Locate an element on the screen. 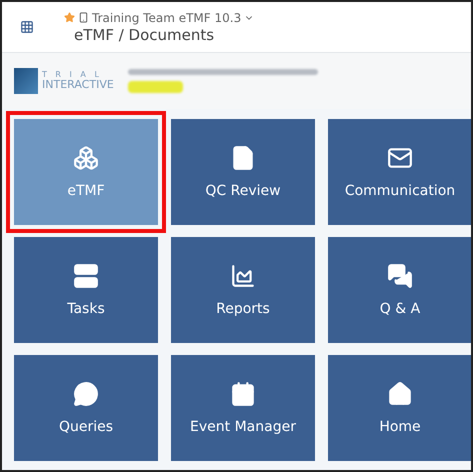  module-tile: Communication is located at coordinates (399, 172).